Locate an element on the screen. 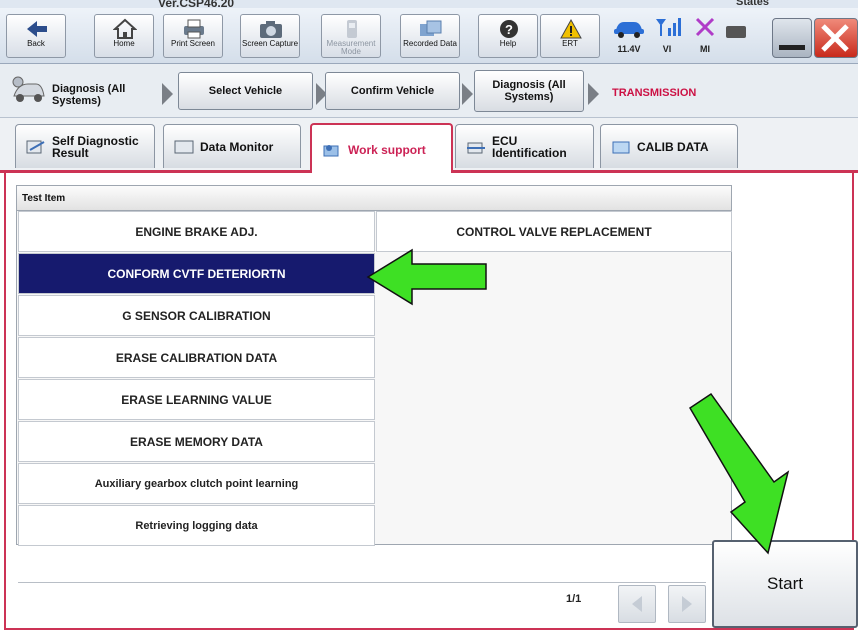 The width and height of the screenshot is (858, 634). recorded-data-icon is located at coordinates (431, 28).